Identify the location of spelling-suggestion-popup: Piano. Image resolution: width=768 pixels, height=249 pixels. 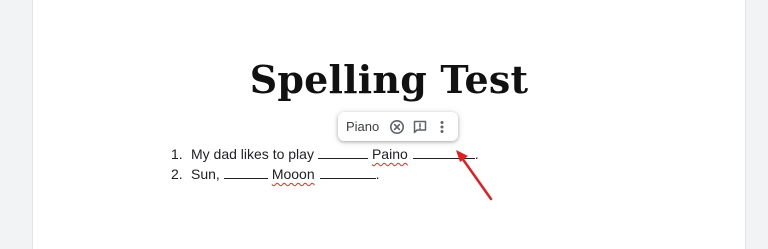
(398, 126).